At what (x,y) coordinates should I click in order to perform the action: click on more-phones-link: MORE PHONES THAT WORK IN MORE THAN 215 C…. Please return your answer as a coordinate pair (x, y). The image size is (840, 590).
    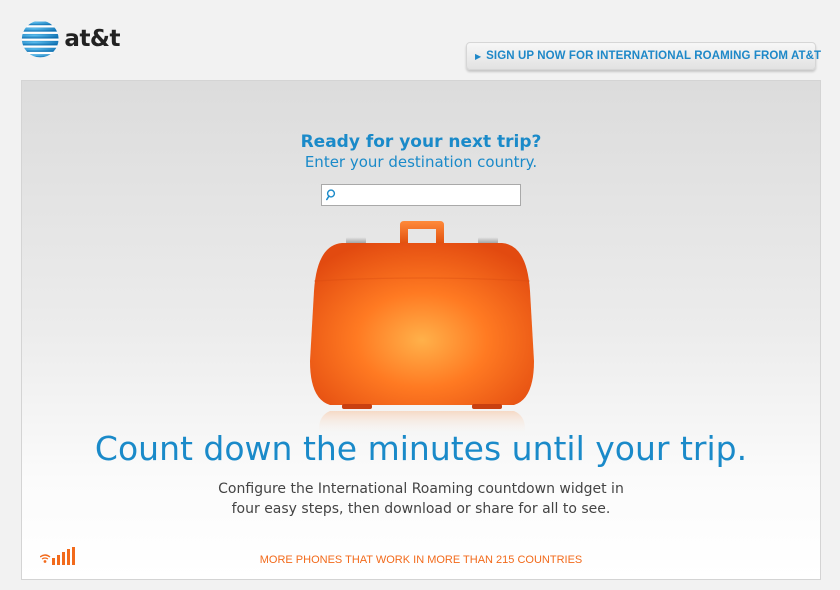
    Looking at the image, I should click on (421, 560).